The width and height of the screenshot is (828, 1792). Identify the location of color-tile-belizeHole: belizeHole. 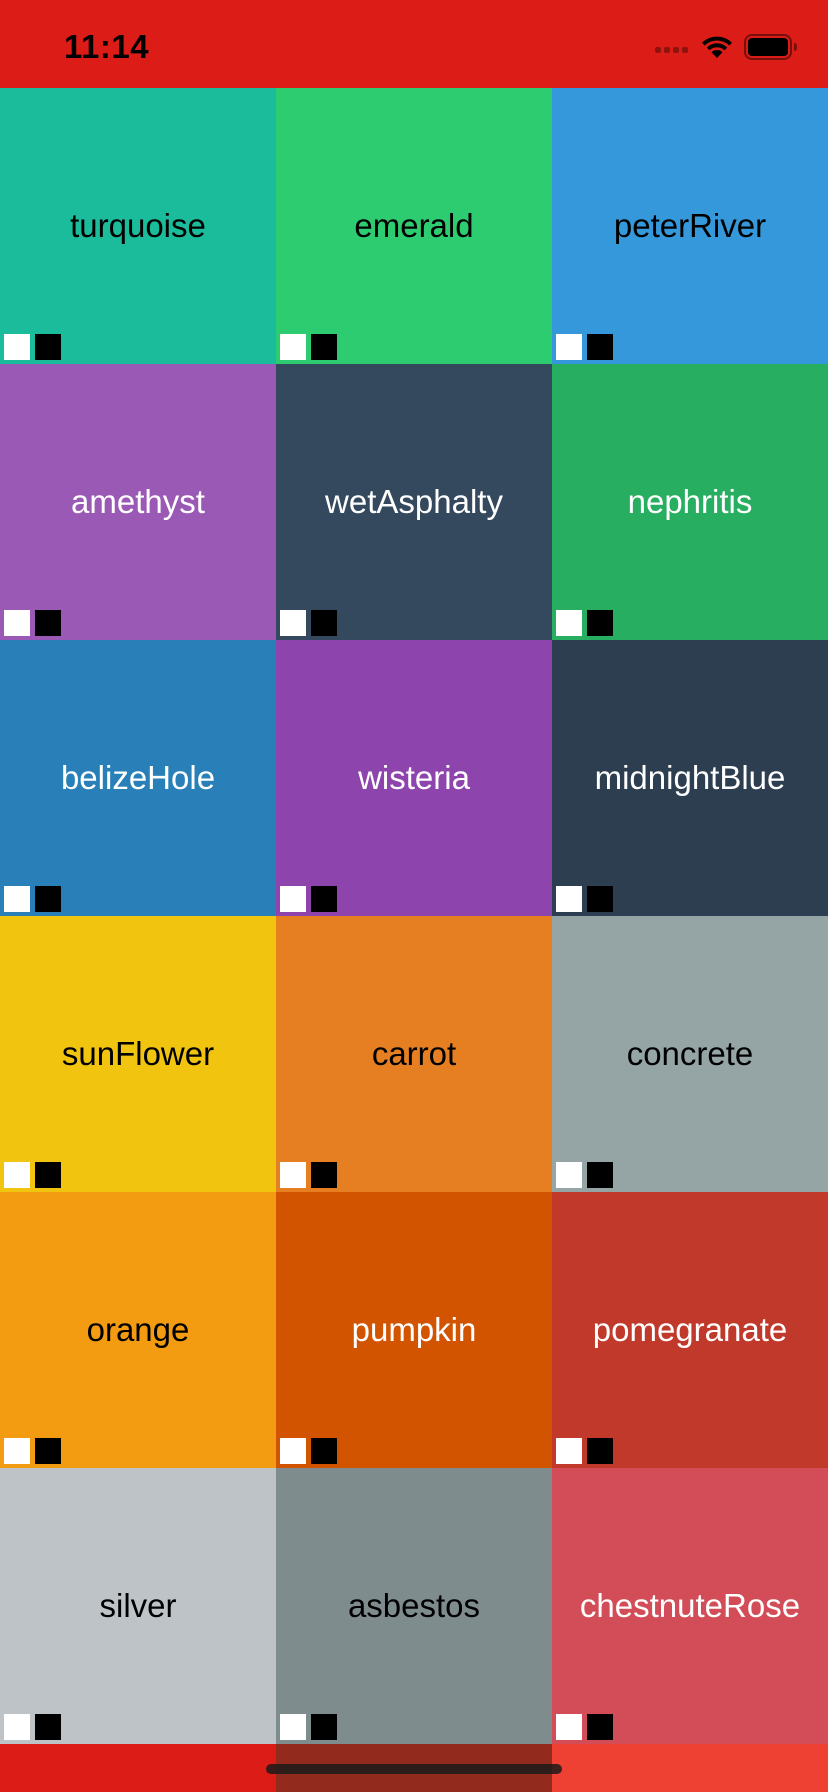
(138, 778).